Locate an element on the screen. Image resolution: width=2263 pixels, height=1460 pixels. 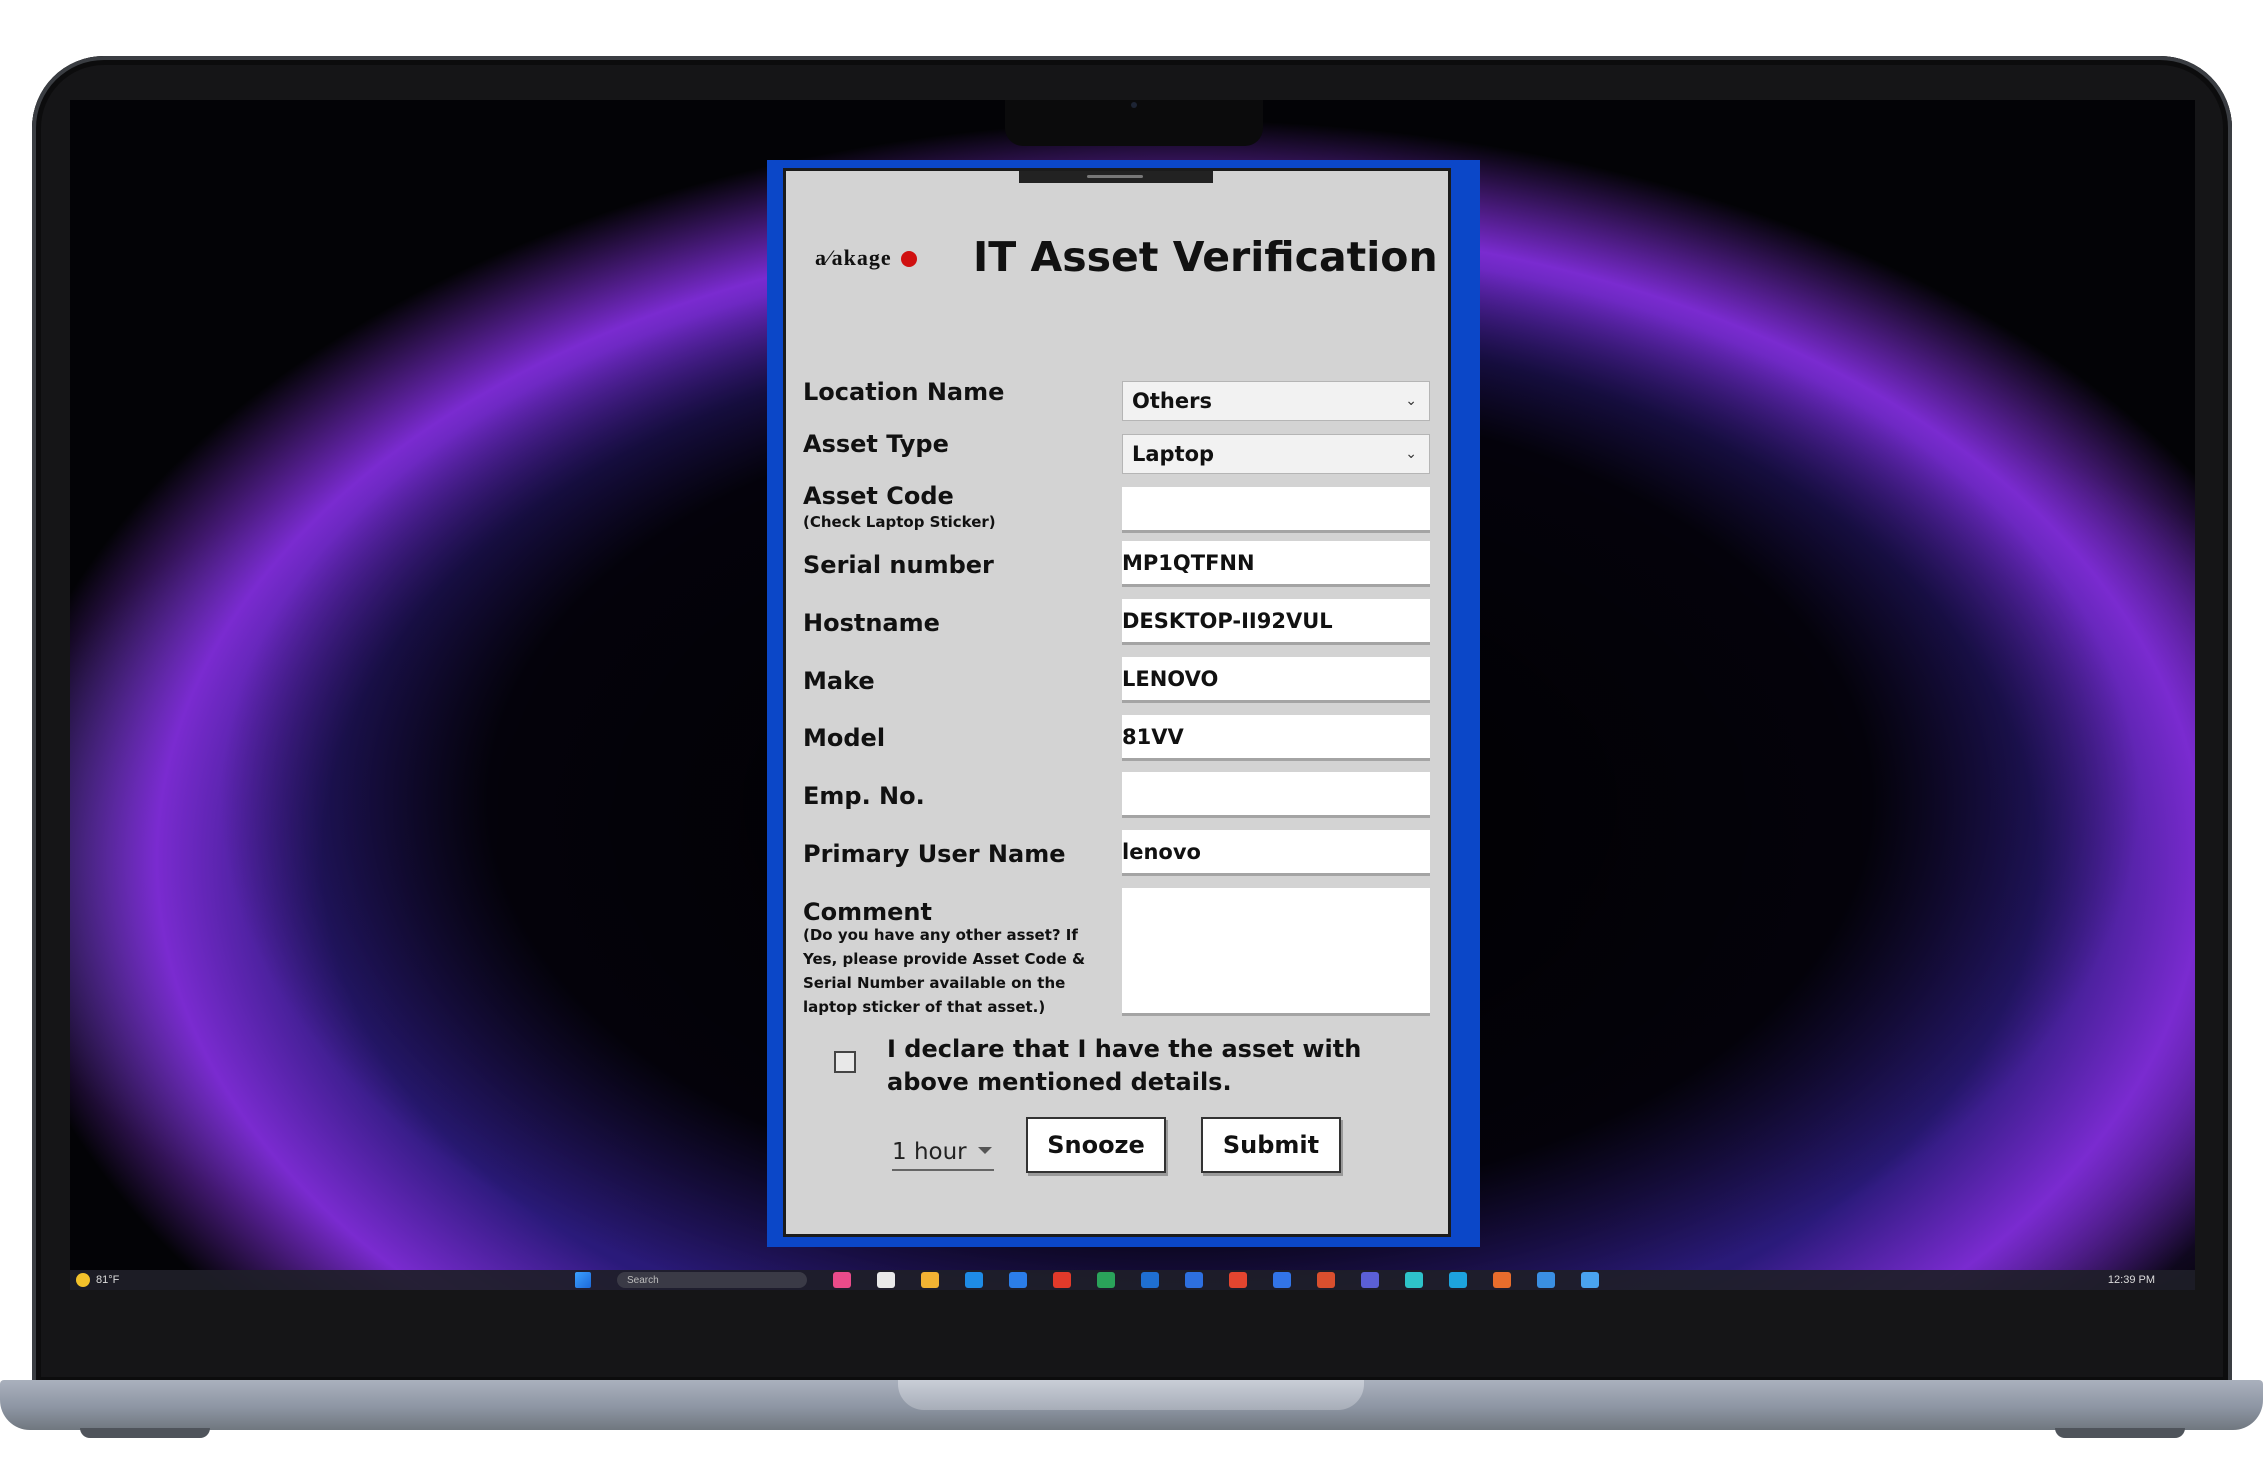
snooze-button: Snooze is located at coordinates (1096, 1145).